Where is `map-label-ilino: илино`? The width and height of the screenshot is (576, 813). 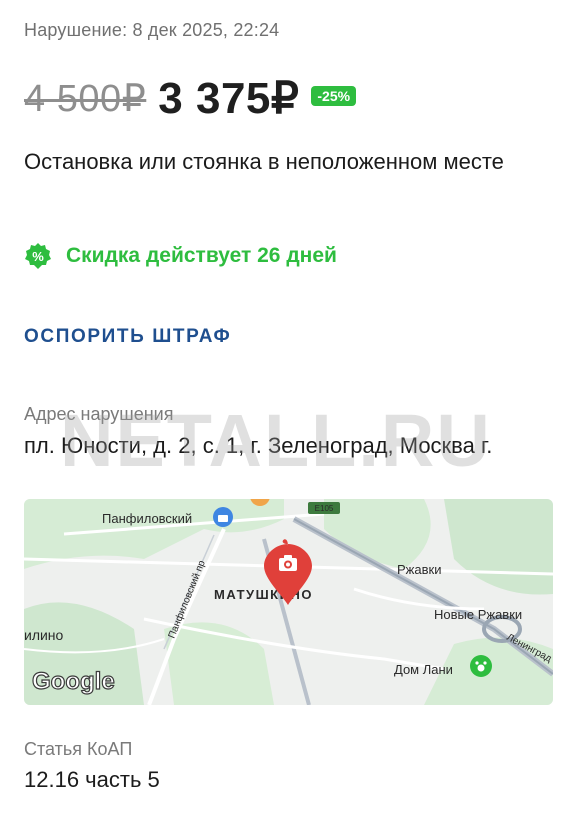 map-label-ilino: илино is located at coordinates (44, 635).